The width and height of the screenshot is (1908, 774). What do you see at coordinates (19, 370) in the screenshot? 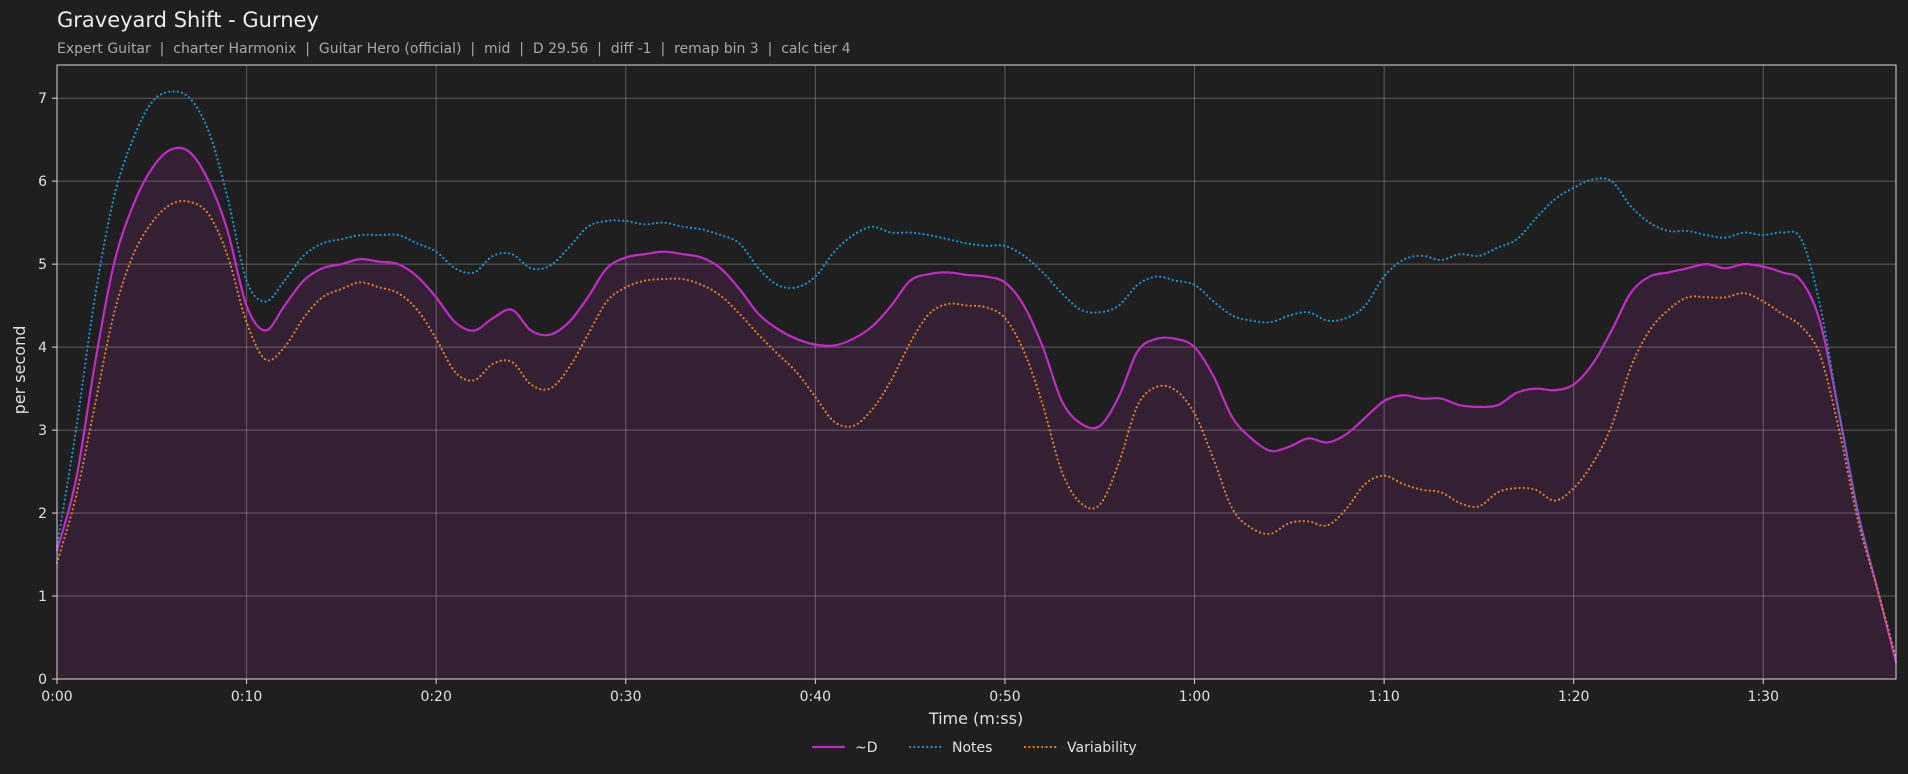
I see `y-axis-label: per second` at bounding box center [19, 370].